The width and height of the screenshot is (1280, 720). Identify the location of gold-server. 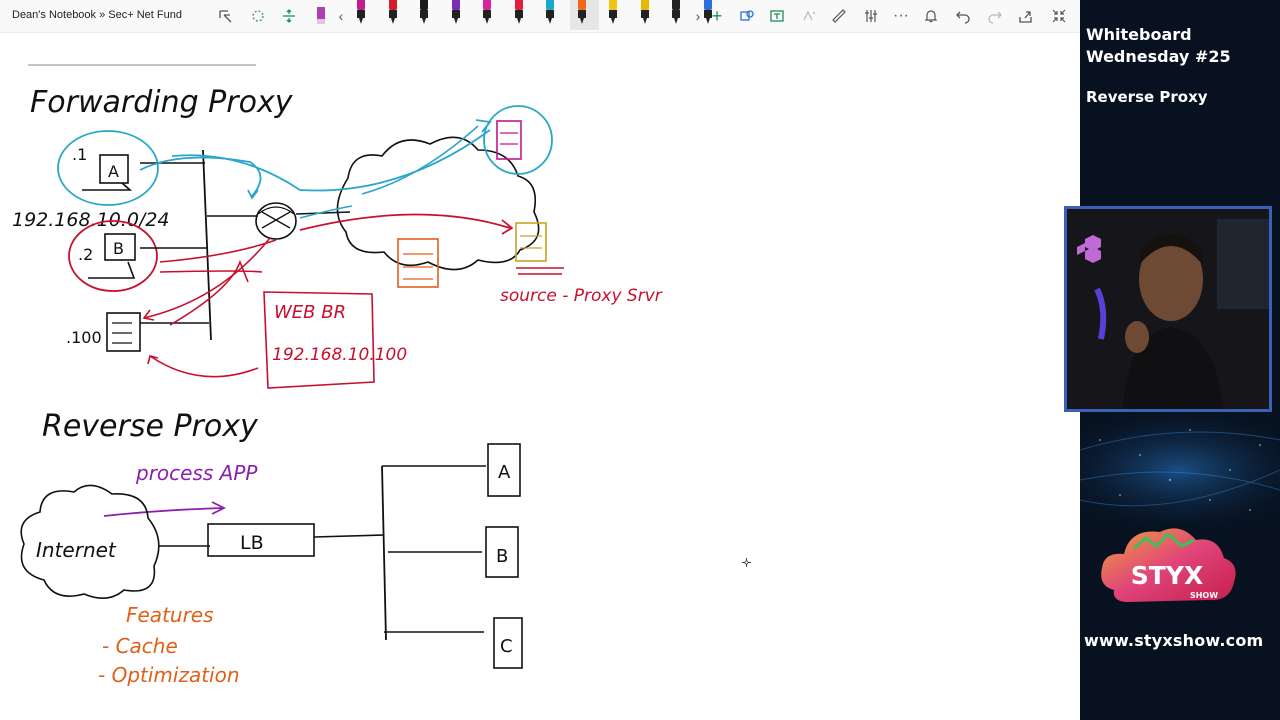
(531, 242).